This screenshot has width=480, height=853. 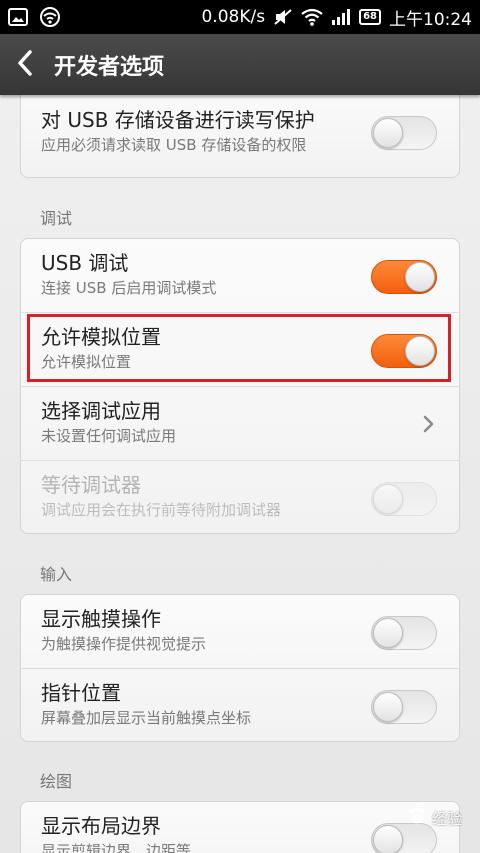 What do you see at coordinates (86, 362) in the screenshot?
I see `row-subtitle: 允许模拟位置` at bounding box center [86, 362].